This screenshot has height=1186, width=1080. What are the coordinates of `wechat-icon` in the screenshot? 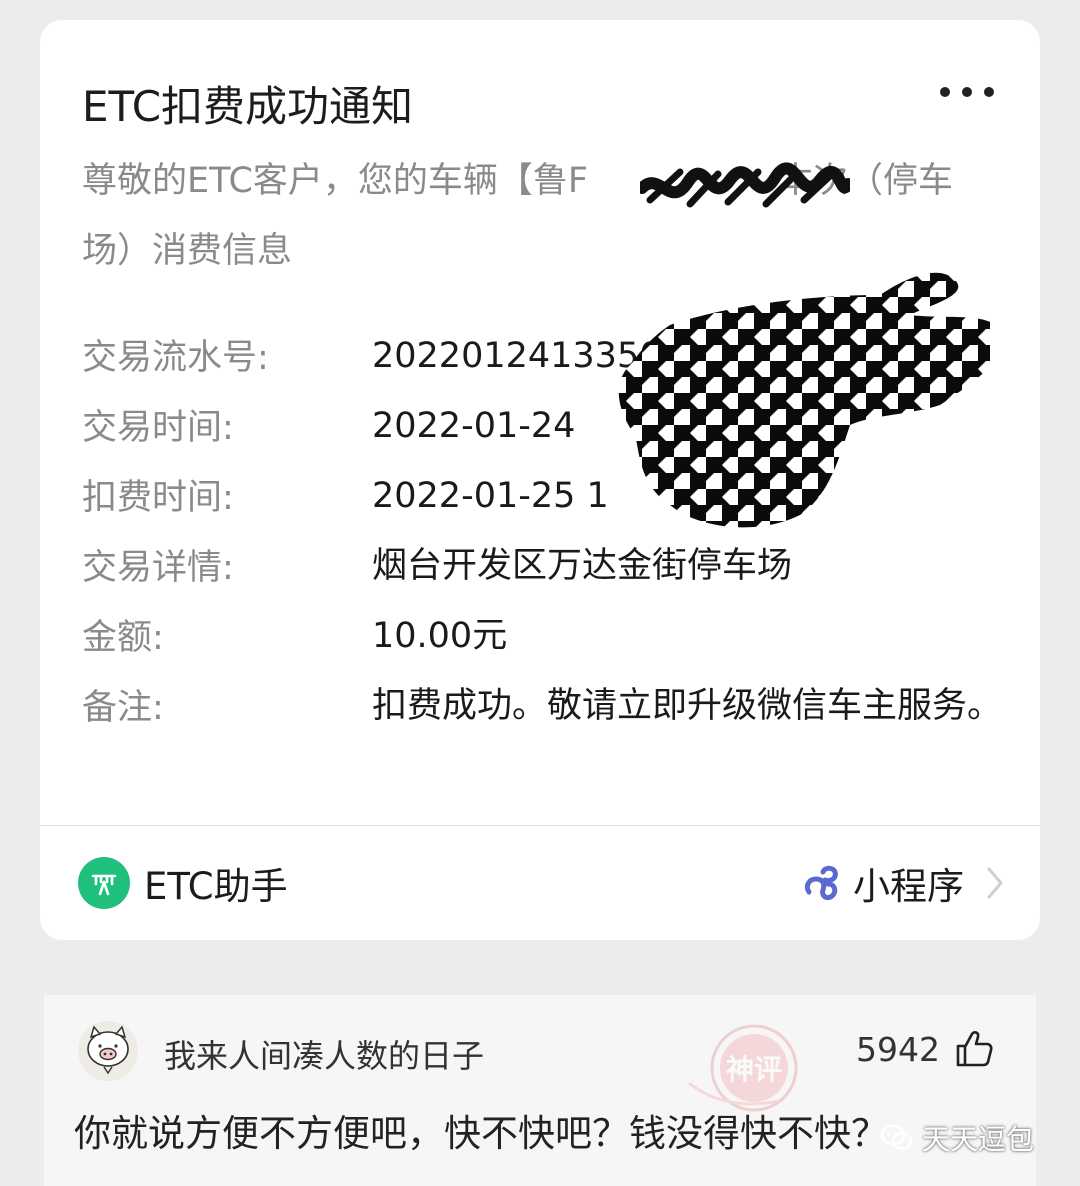 It's located at (896, 1137).